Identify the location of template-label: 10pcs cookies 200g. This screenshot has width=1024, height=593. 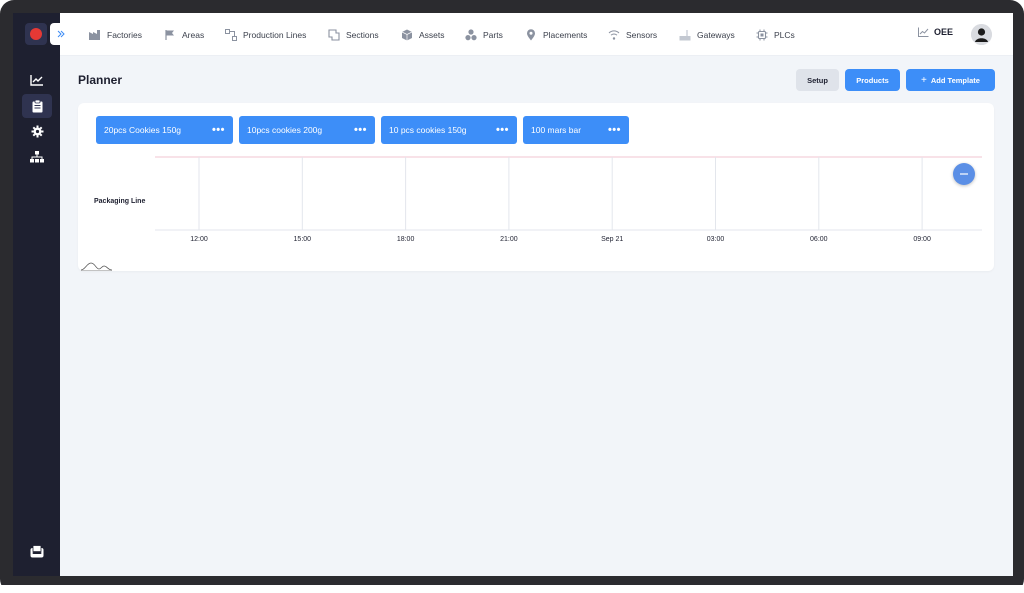
(285, 130).